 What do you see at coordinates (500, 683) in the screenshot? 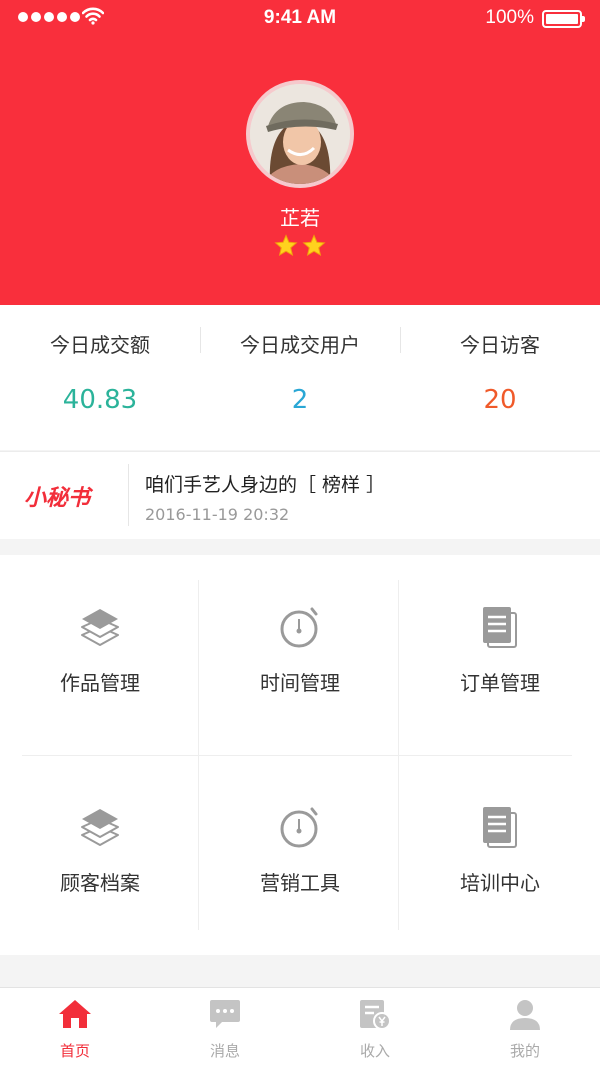
I see `menu-label: 订单管理` at bounding box center [500, 683].